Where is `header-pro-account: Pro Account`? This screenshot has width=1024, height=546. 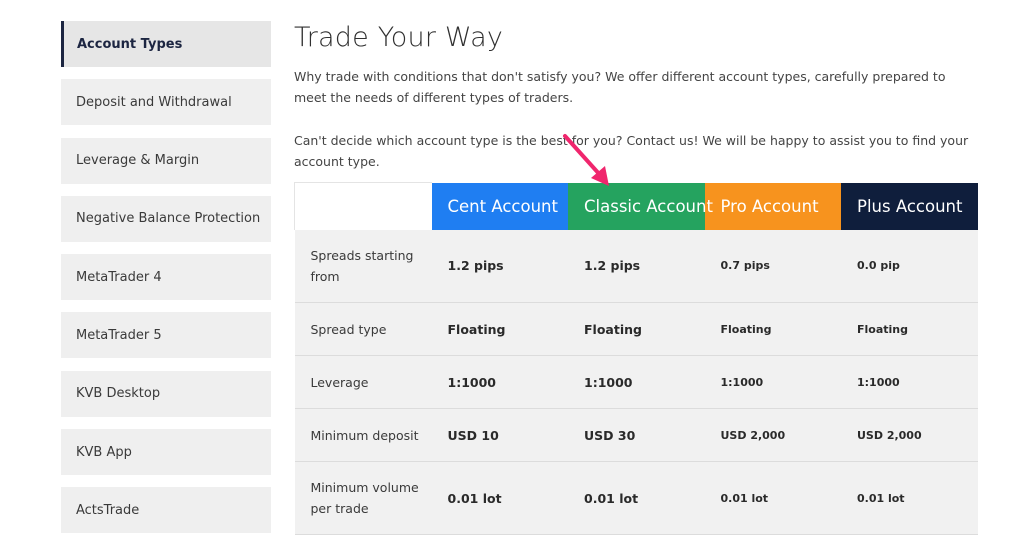 header-pro-account: Pro Account is located at coordinates (772, 206).